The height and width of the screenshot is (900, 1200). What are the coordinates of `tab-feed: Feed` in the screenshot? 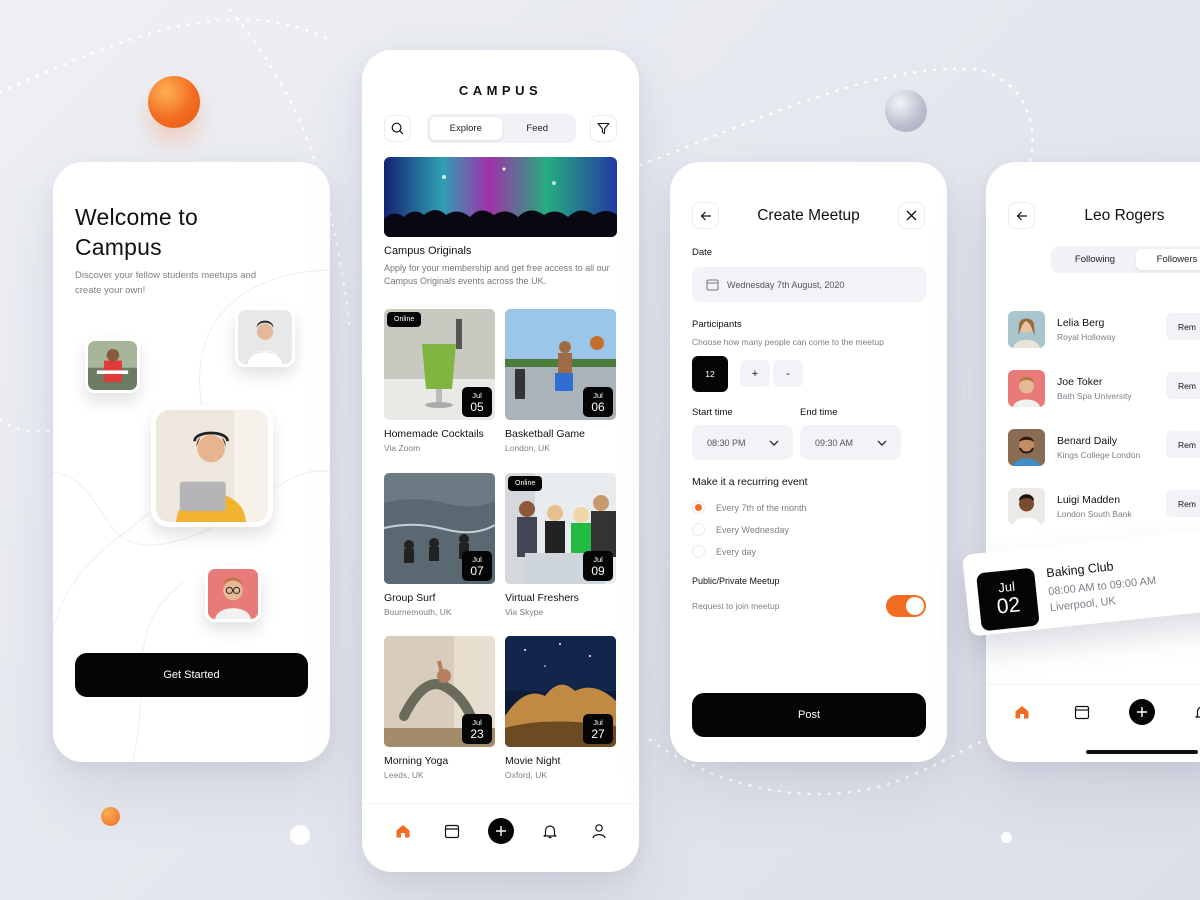 It's located at (538, 128).